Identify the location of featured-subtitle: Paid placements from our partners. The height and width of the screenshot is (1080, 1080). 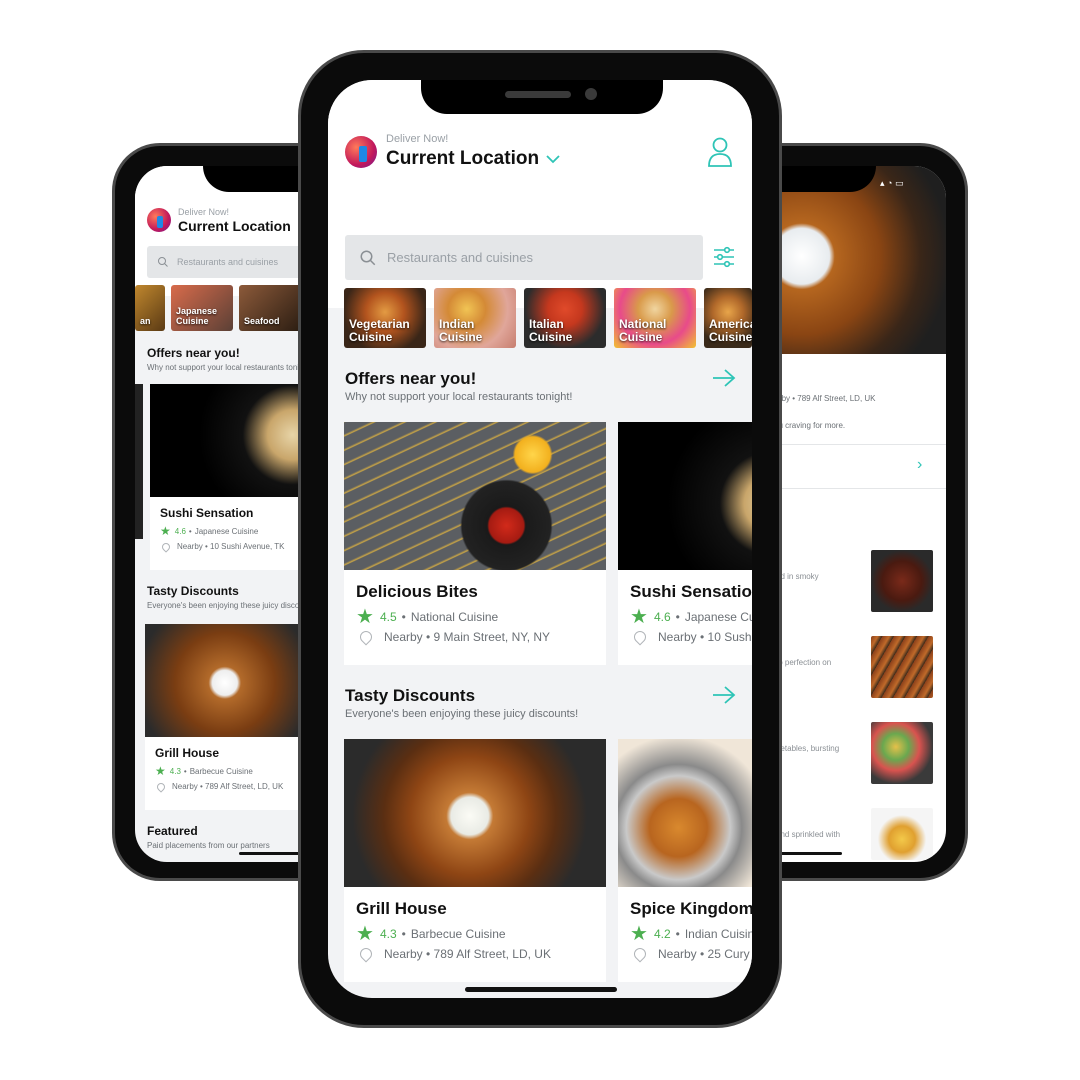
(208, 845).